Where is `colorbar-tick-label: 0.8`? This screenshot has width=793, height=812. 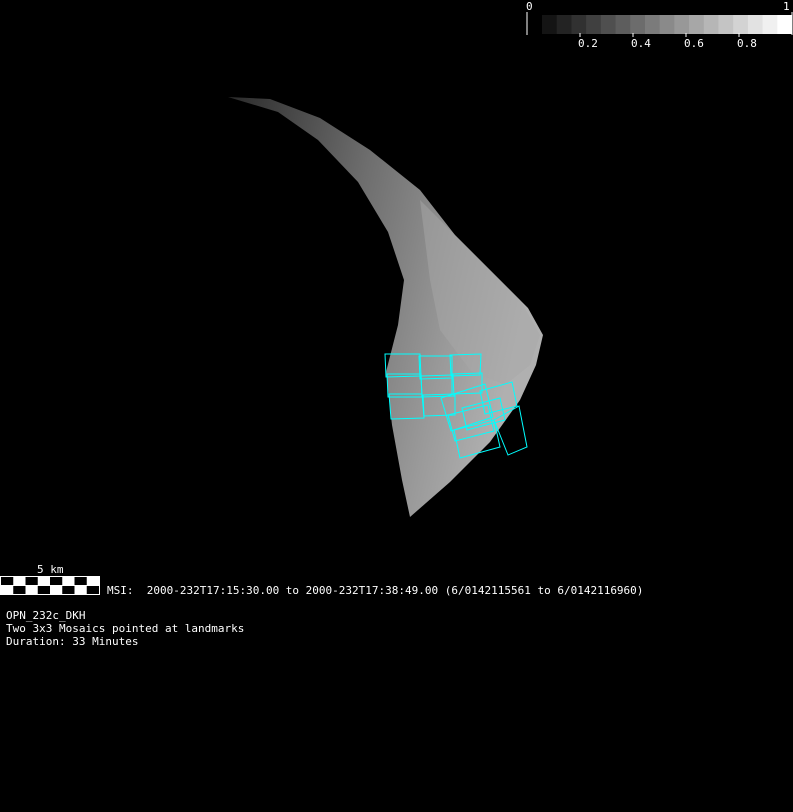
colorbar-tick-label: 0.8 is located at coordinates (747, 43).